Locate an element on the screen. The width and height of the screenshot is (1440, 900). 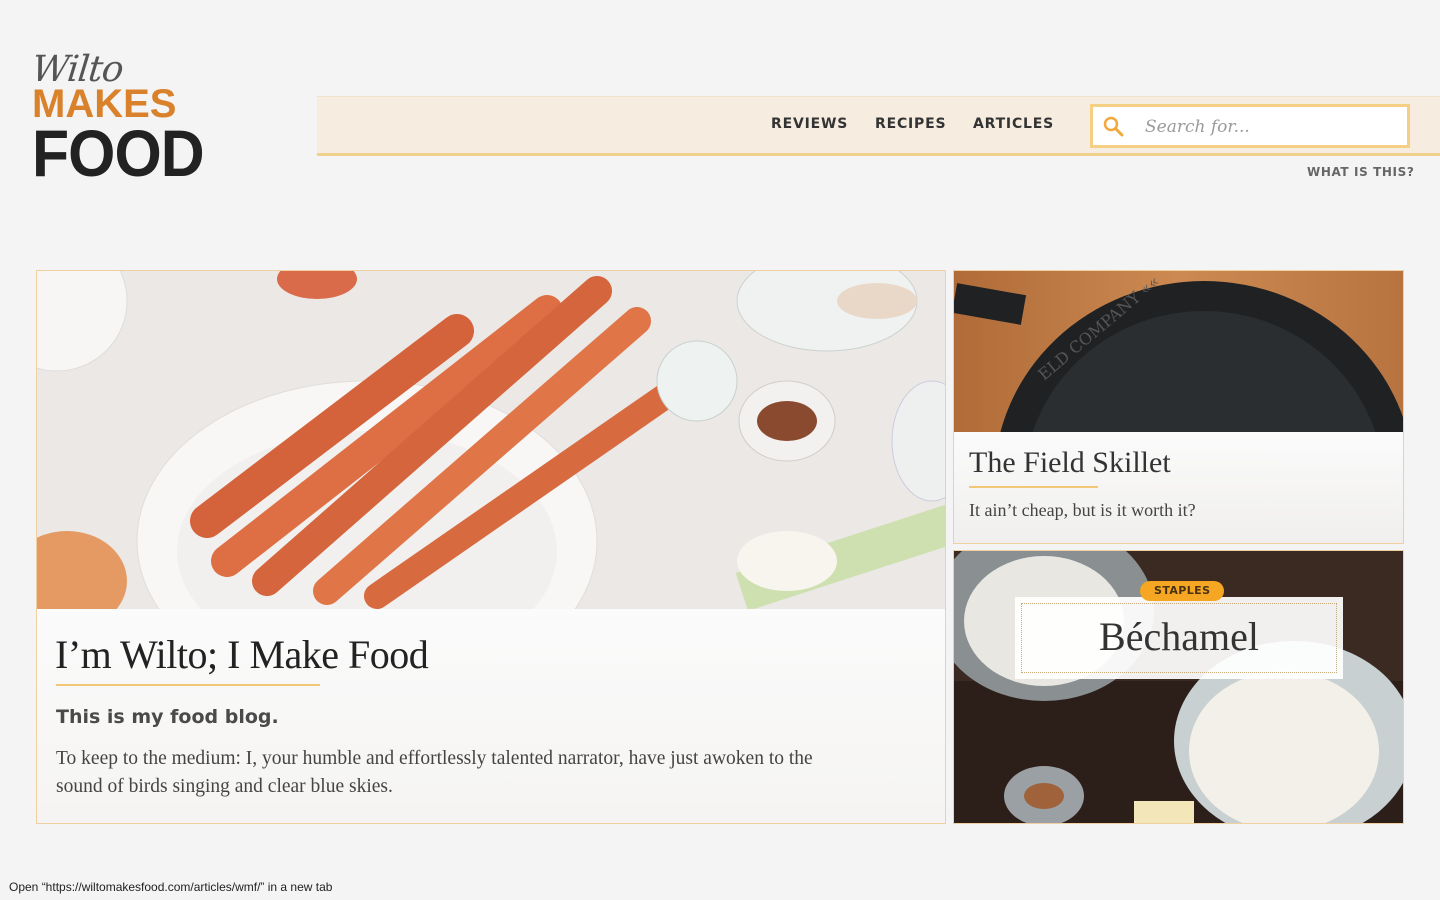
featured-article-title: I’m Wilto; I Make Food is located at coordinates (242, 654).